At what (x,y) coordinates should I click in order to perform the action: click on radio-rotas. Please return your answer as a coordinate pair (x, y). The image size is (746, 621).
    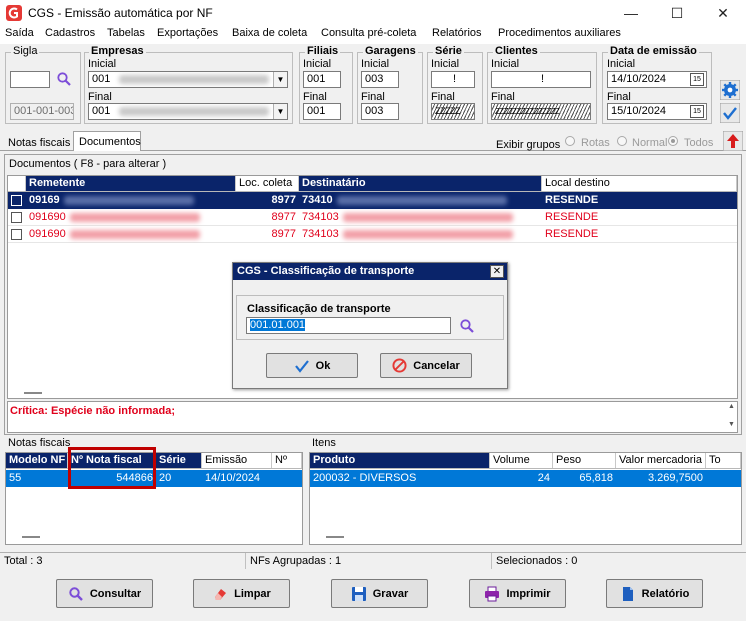
    Looking at the image, I should click on (570, 141).